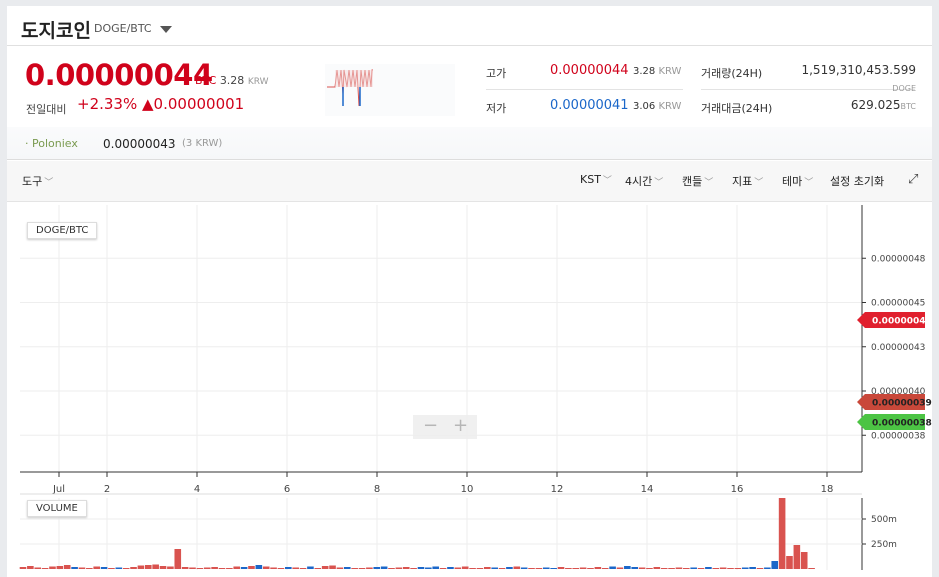  Describe the element at coordinates (377, 489) in the screenshot. I see `x-tick-label: 8` at that location.